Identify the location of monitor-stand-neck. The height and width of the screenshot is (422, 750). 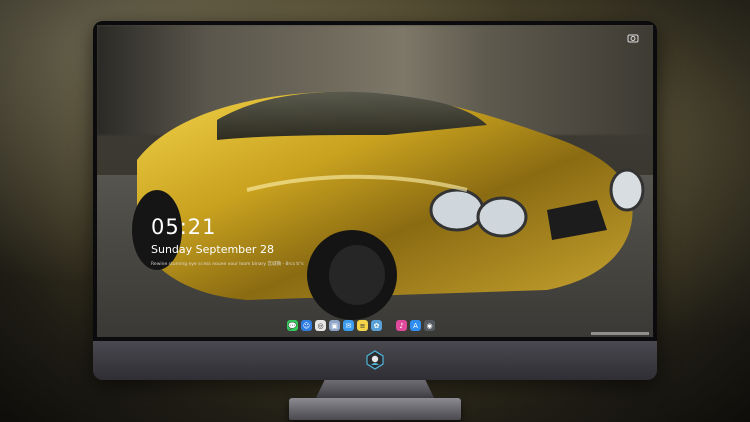
(375, 390).